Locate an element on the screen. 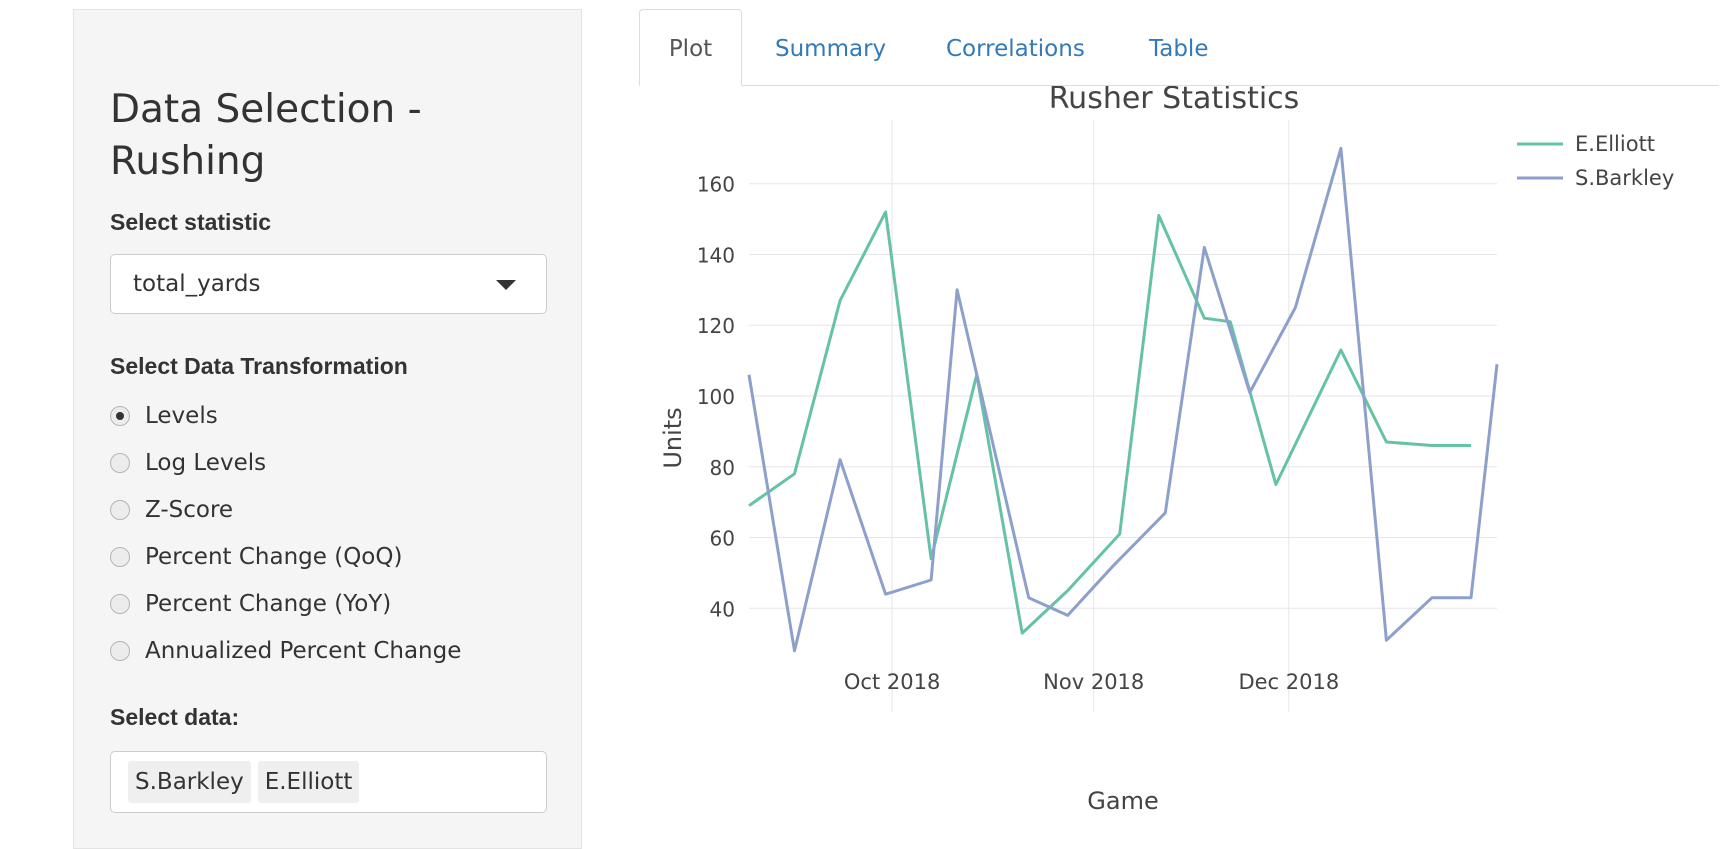 The image size is (1720, 849). y-tick-label: 60 is located at coordinates (722, 539).